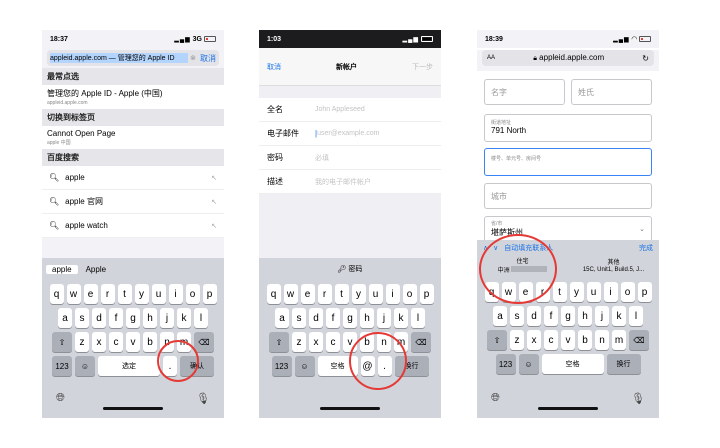 Image resolution: width=720 pixels, height=448 pixels. Describe the element at coordinates (133, 137) in the screenshot. I see `tab-item: Cannot Open Page apple 中国` at that location.